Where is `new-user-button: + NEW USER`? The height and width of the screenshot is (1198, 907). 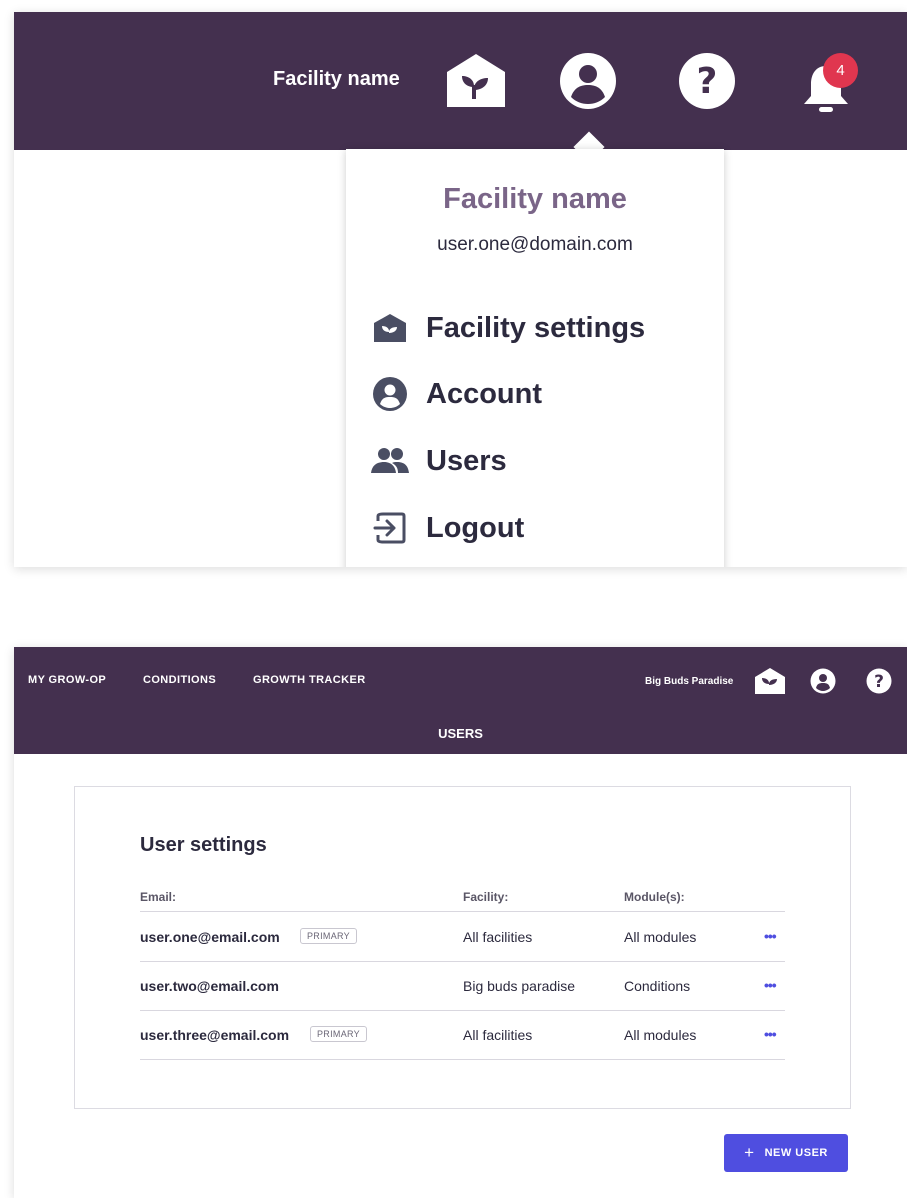
new-user-button: + NEW USER is located at coordinates (786, 1153).